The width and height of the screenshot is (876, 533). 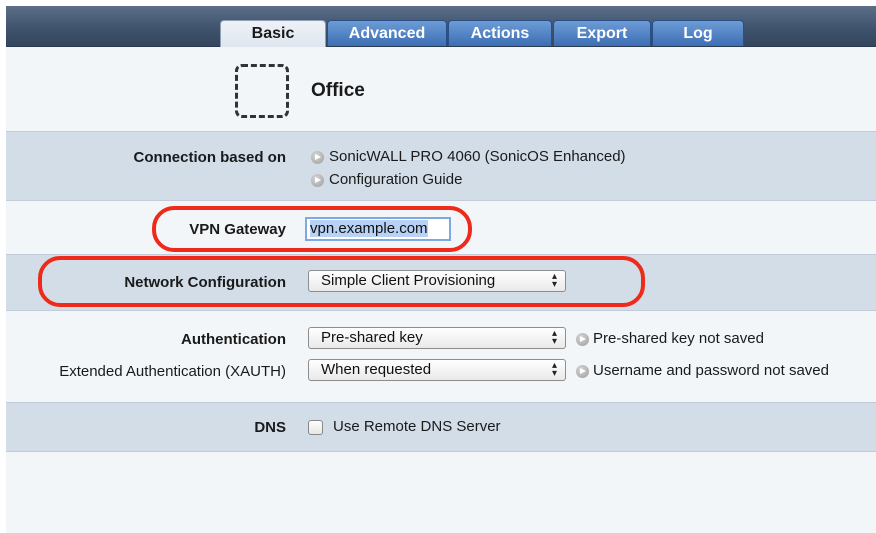 I want to click on use-remote-dns-label: Use Remote DNS Server, so click(x=417, y=426).